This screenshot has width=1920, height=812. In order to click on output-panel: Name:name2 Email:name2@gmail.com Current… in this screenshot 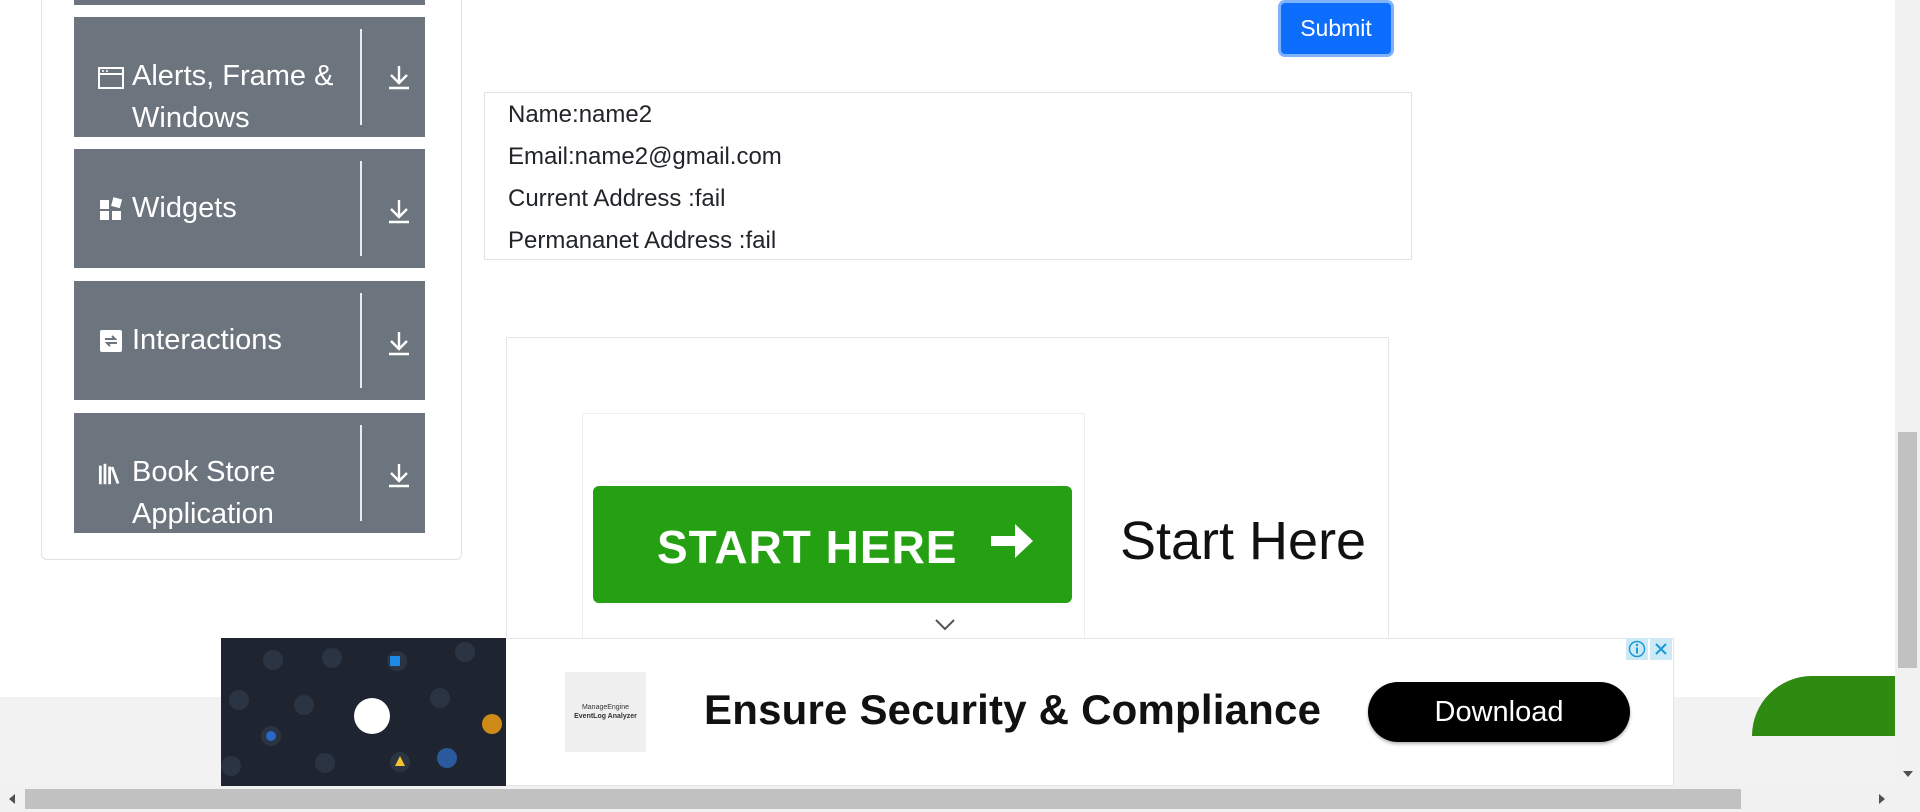, I will do `click(948, 176)`.